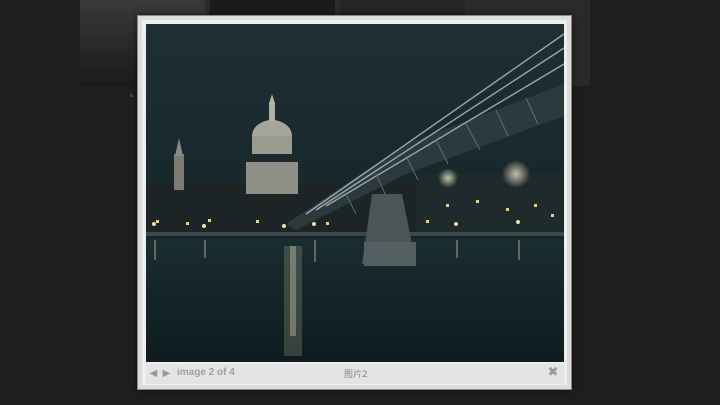 This screenshot has width=720, height=405. I want to click on image-caption: 图片2, so click(356, 375).